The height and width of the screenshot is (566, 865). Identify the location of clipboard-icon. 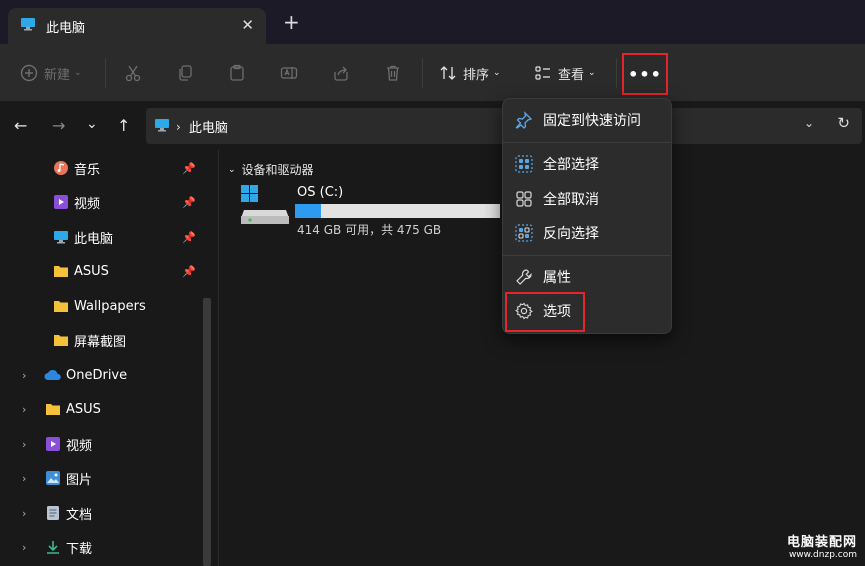
(237, 72).